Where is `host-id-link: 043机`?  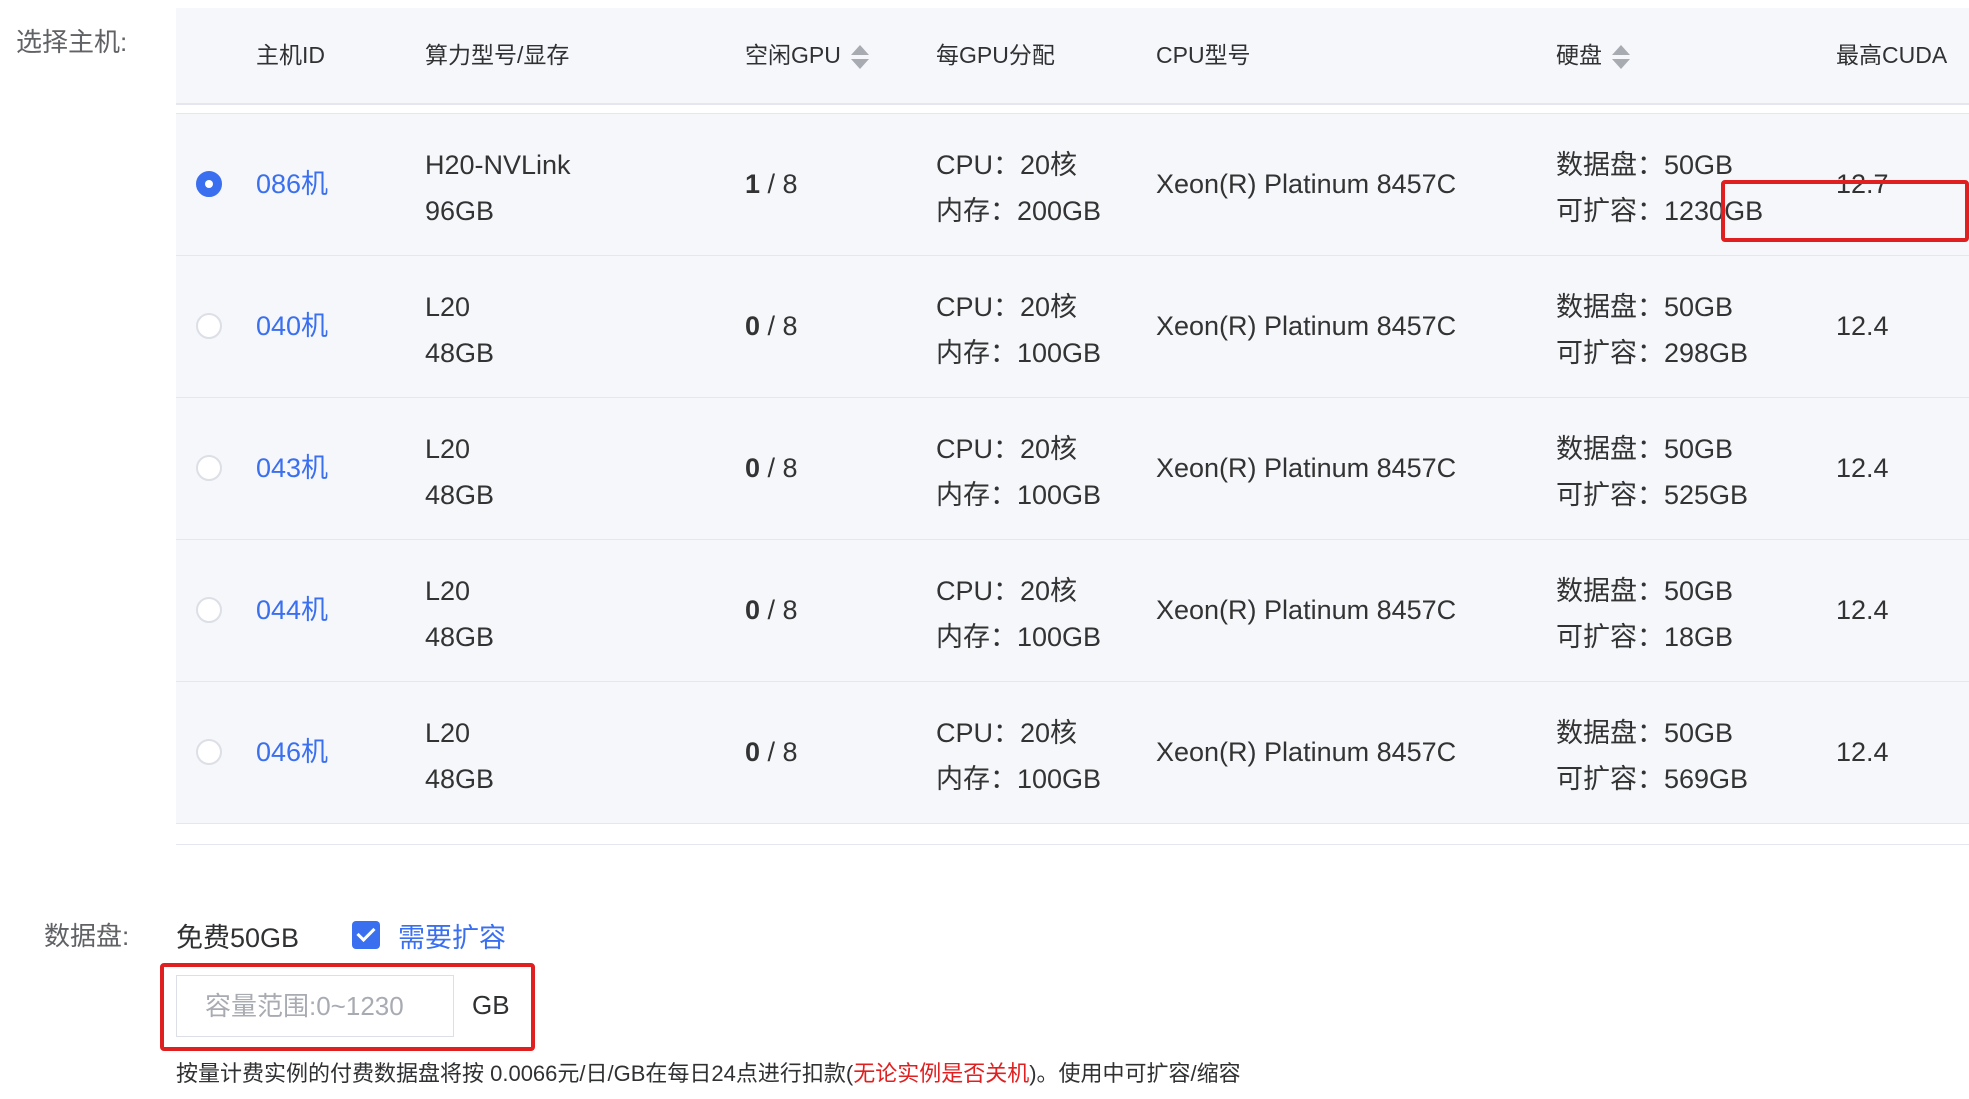 host-id-link: 043机 is located at coordinates (292, 468).